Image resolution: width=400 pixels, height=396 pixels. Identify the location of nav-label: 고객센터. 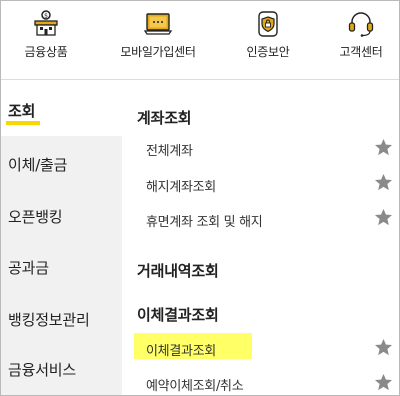
(361, 52).